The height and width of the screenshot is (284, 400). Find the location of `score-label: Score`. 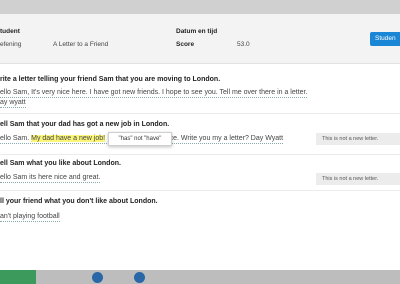

score-label: Score is located at coordinates (185, 44).